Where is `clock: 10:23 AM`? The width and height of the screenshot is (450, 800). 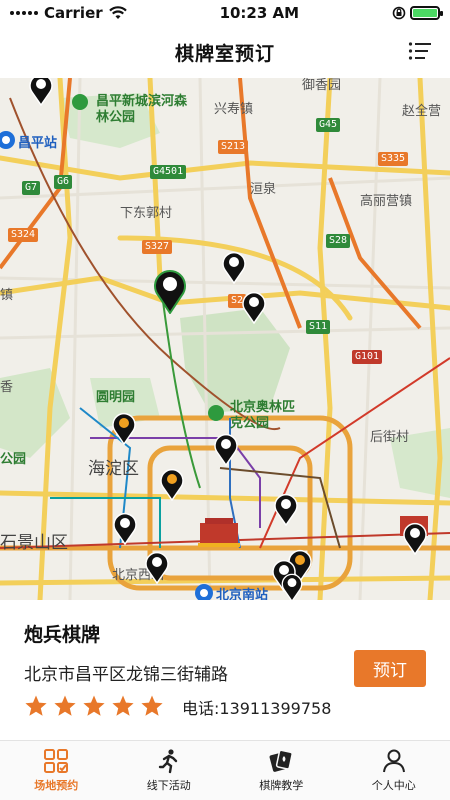 clock: 10:23 AM is located at coordinates (259, 13).